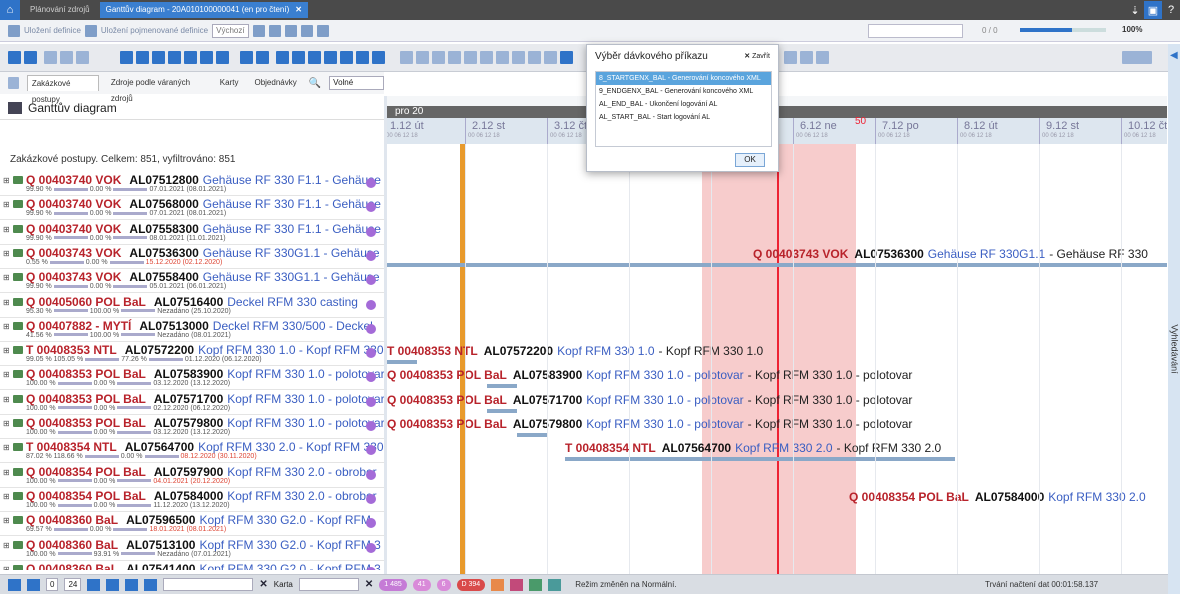  I want to click on search-icon: 🔍, so click(315, 83).